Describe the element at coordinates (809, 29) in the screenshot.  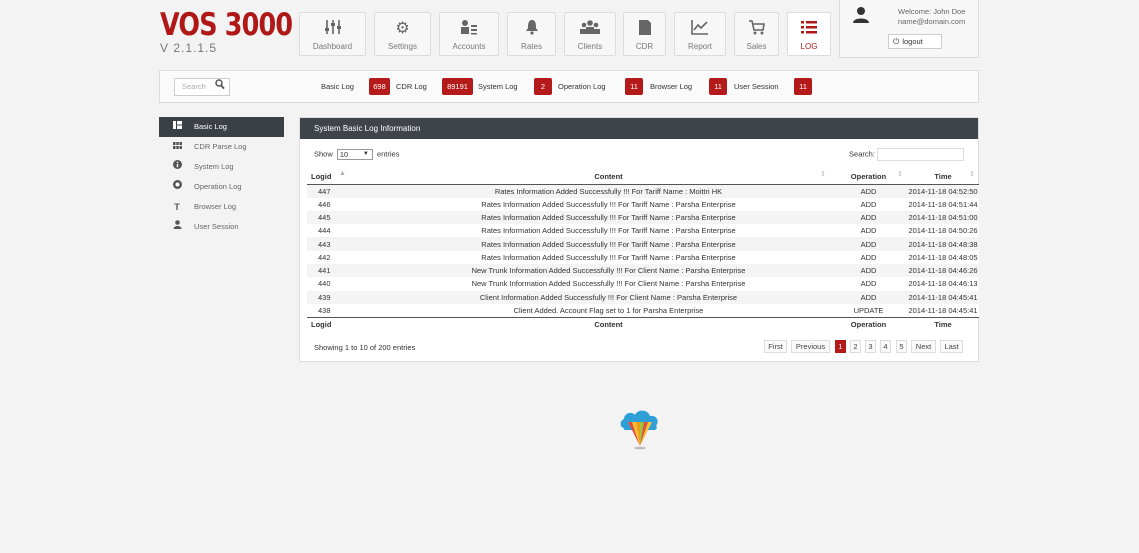
I see `log-list-icon` at that location.